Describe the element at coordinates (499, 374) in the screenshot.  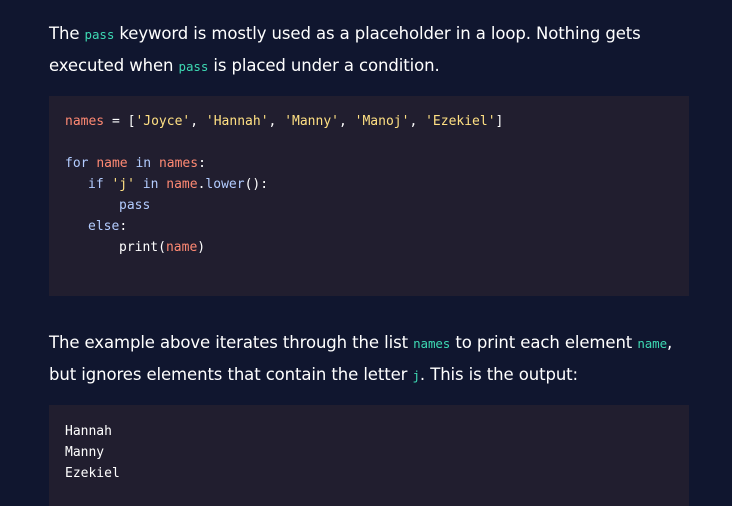
I see `explanation-text-4: . This is the output:` at that location.